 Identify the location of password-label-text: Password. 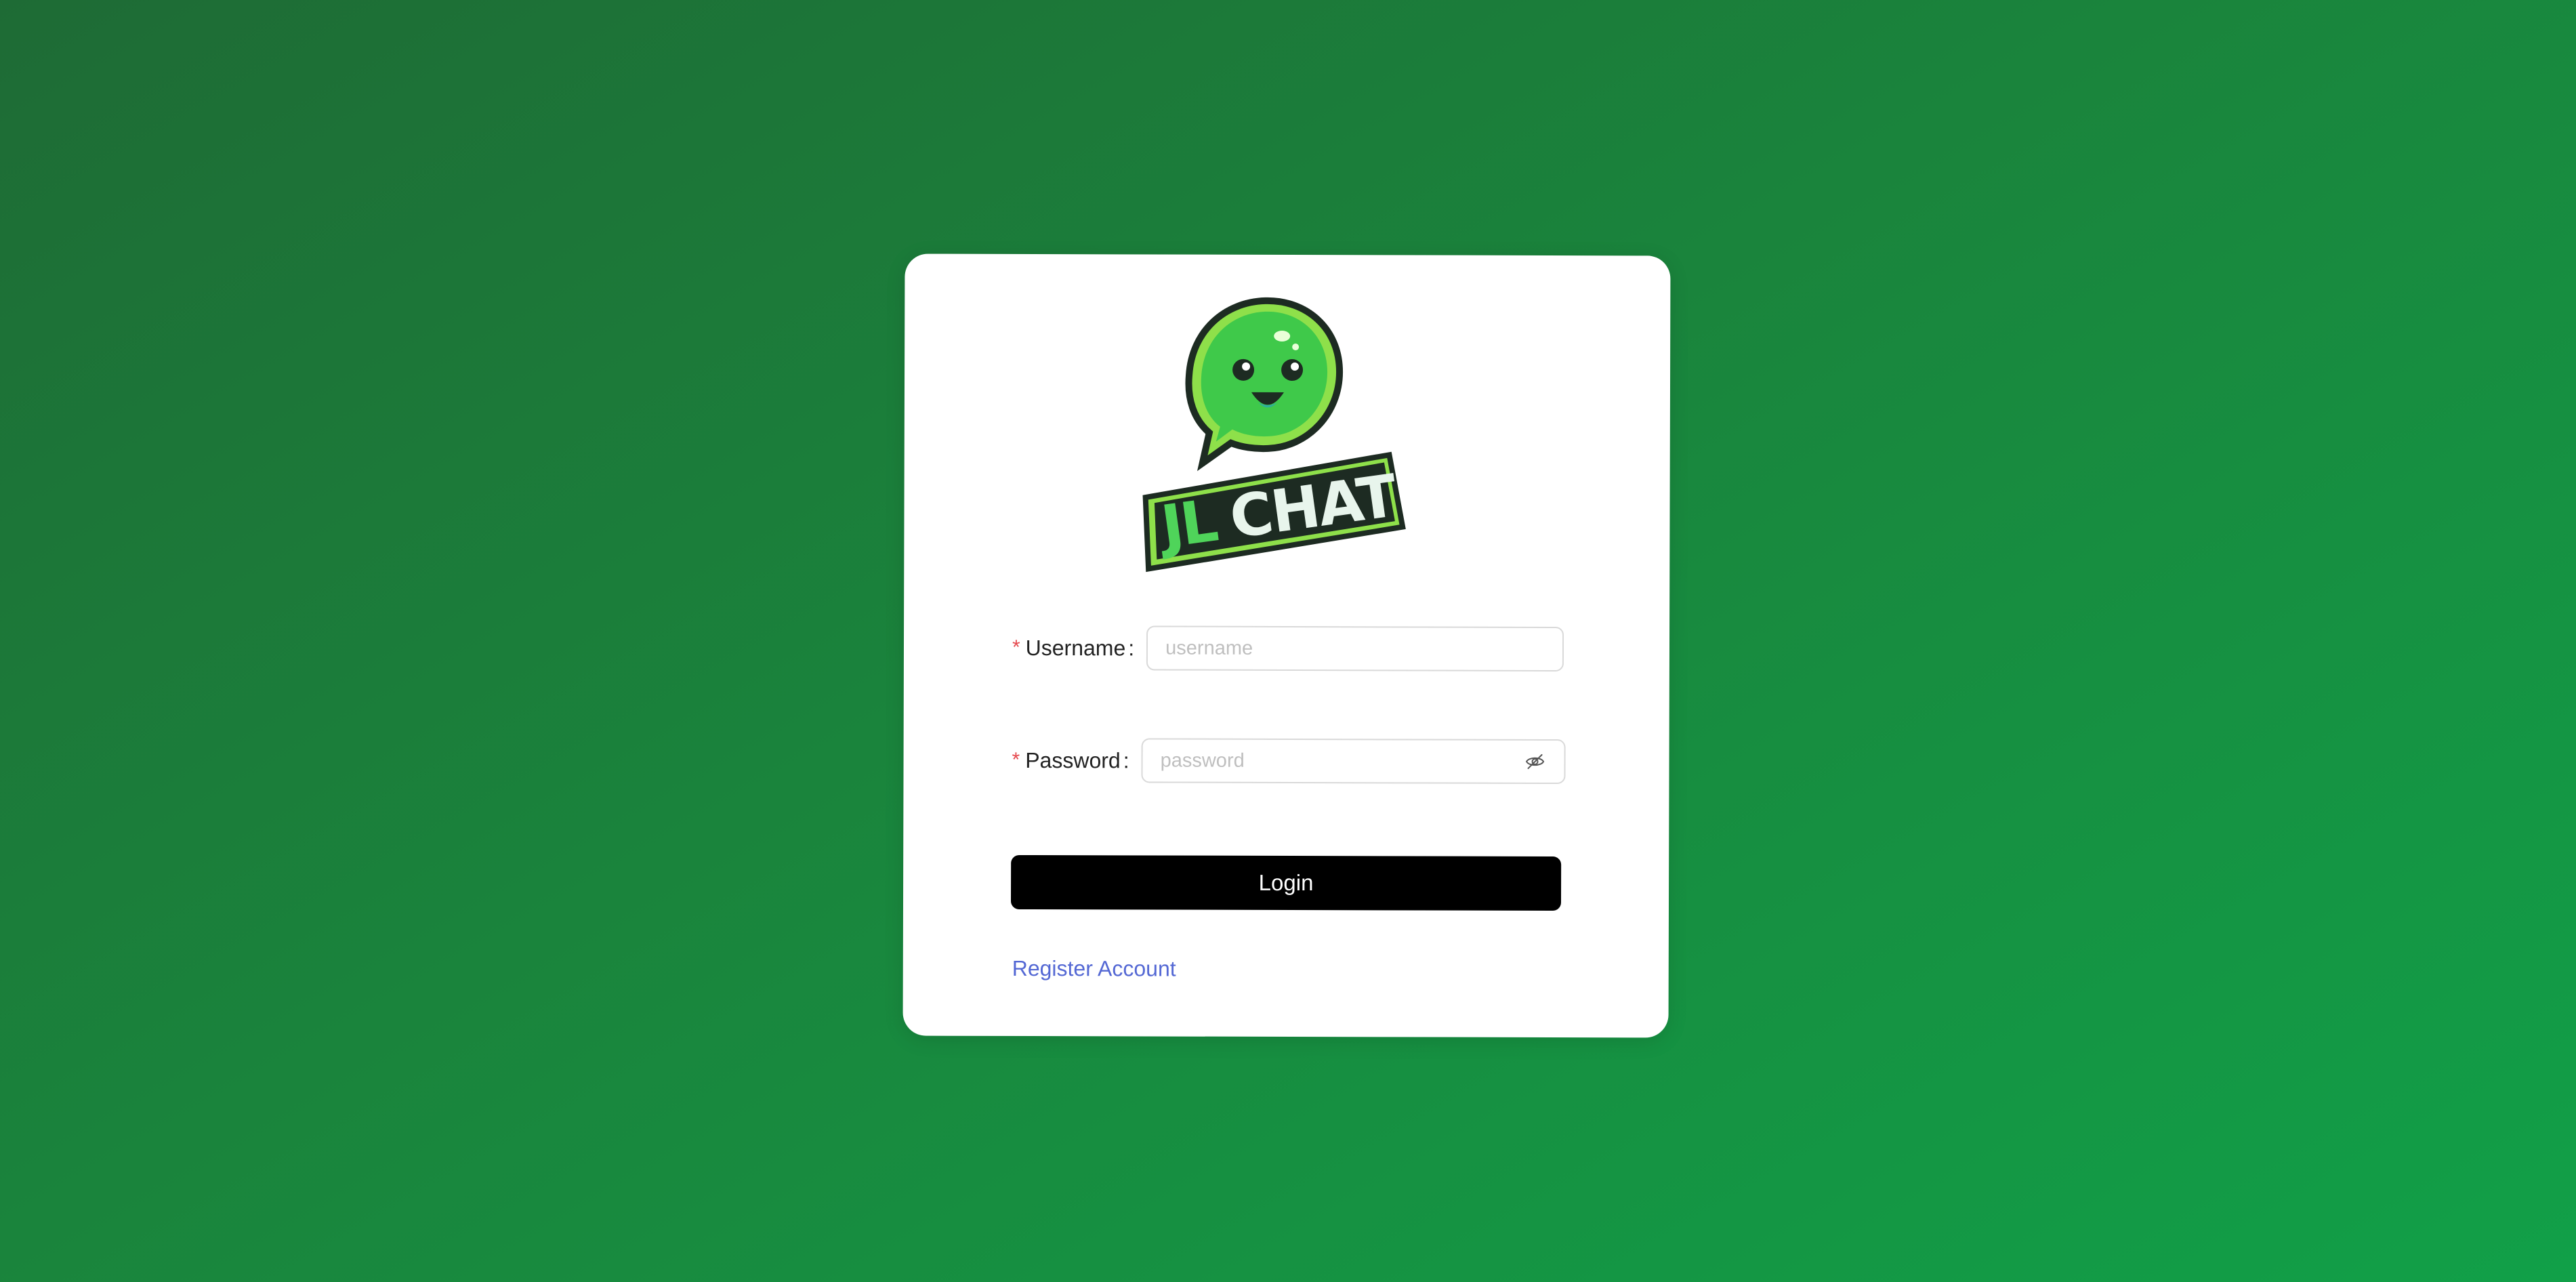
(1073, 760).